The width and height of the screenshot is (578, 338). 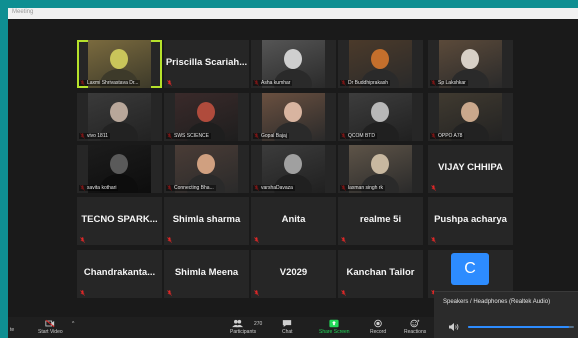 What do you see at coordinates (293, 13) in the screenshot?
I see `window-titlebar: Meeting` at bounding box center [293, 13].